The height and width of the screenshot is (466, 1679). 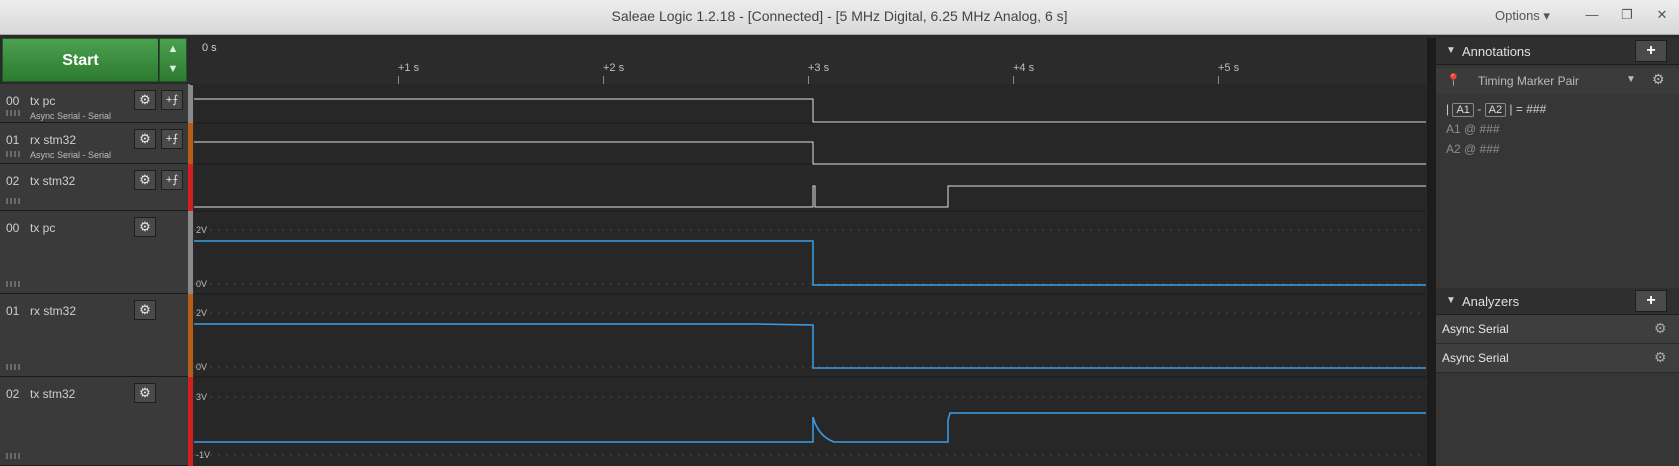 What do you see at coordinates (810, 346) in the screenshot?
I see `analog-trace-rx-stm32` at bounding box center [810, 346].